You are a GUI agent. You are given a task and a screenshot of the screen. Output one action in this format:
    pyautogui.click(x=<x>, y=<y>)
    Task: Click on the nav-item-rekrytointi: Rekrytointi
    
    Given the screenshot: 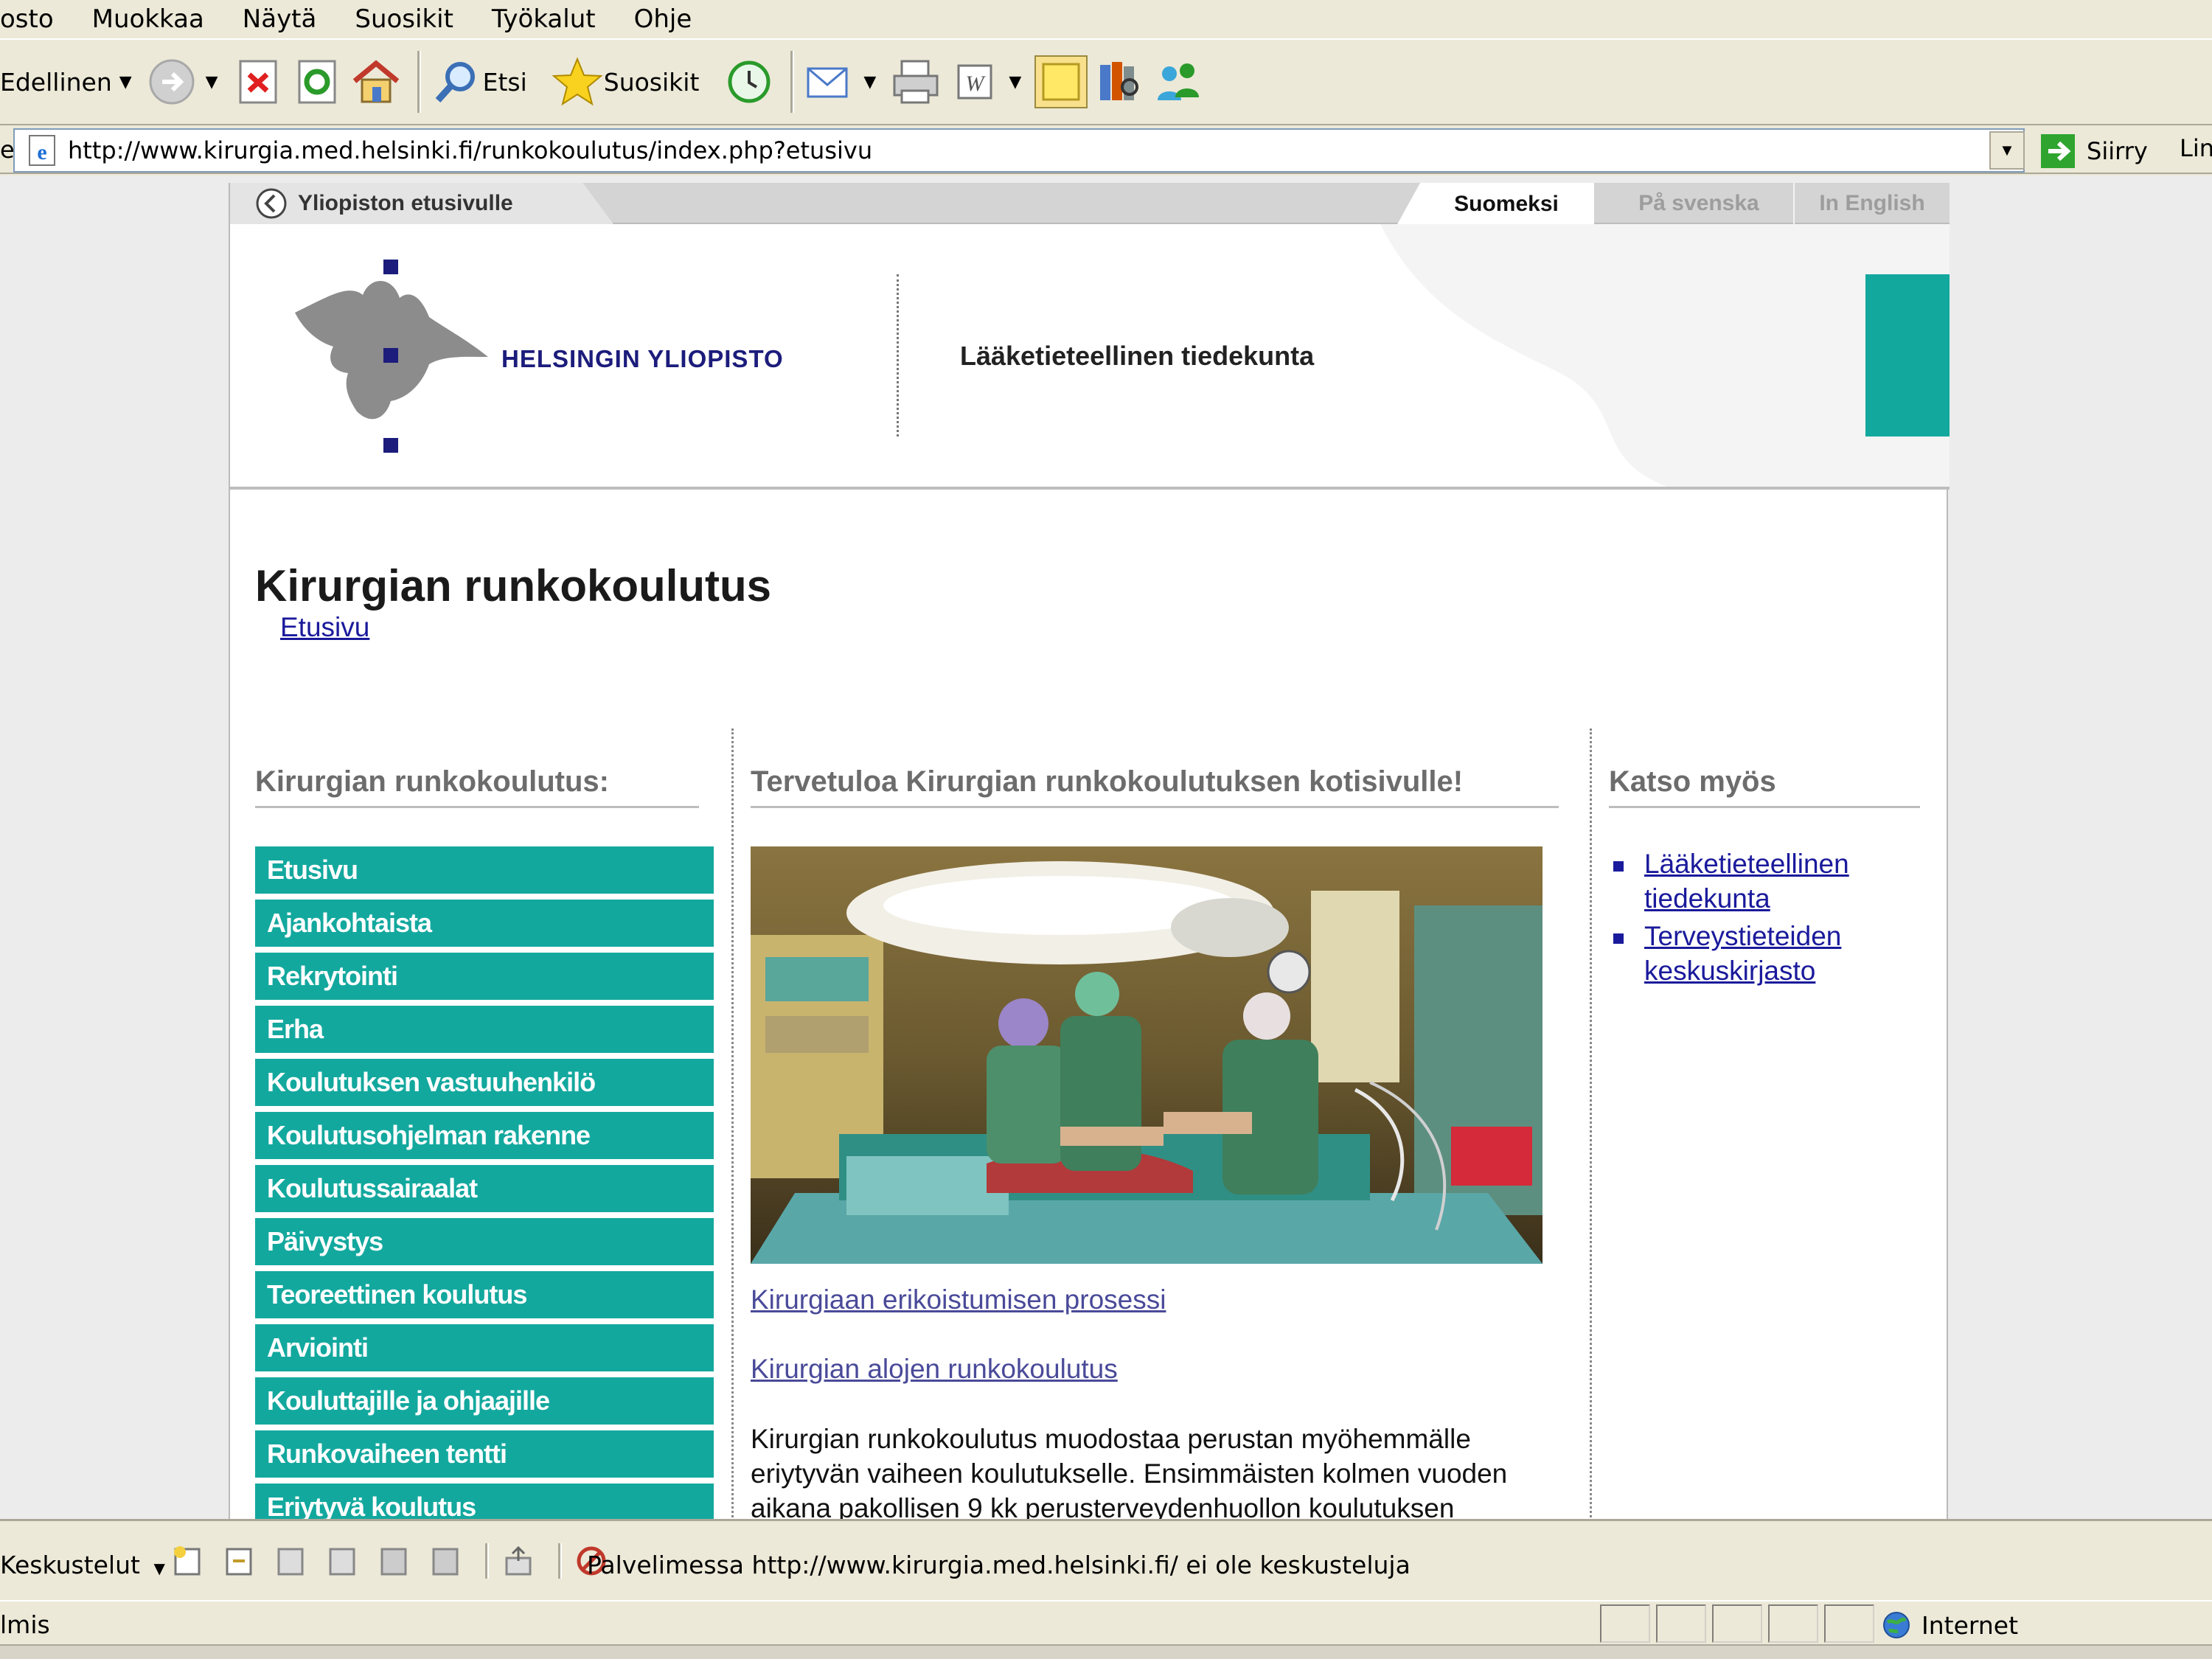 What is the action you would take?
    pyautogui.click(x=484, y=976)
    